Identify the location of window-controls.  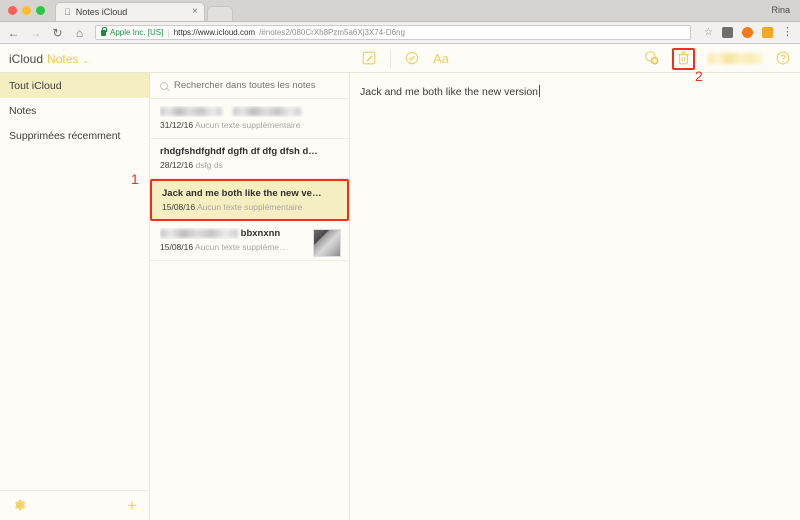
(31, 10).